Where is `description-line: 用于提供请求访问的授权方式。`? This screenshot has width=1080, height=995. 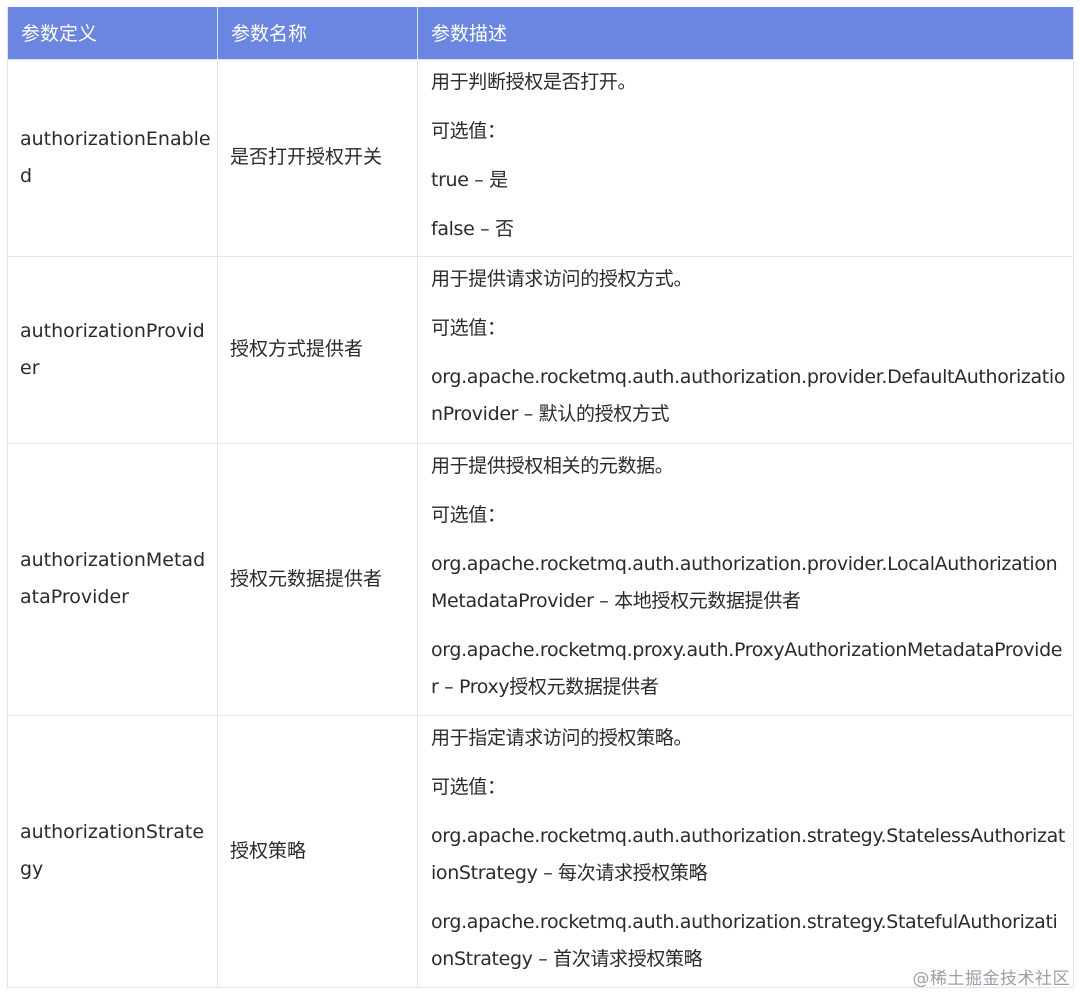
description-line: 用于提供请求访问的授权方式。 is located at coordinates (562, 278).